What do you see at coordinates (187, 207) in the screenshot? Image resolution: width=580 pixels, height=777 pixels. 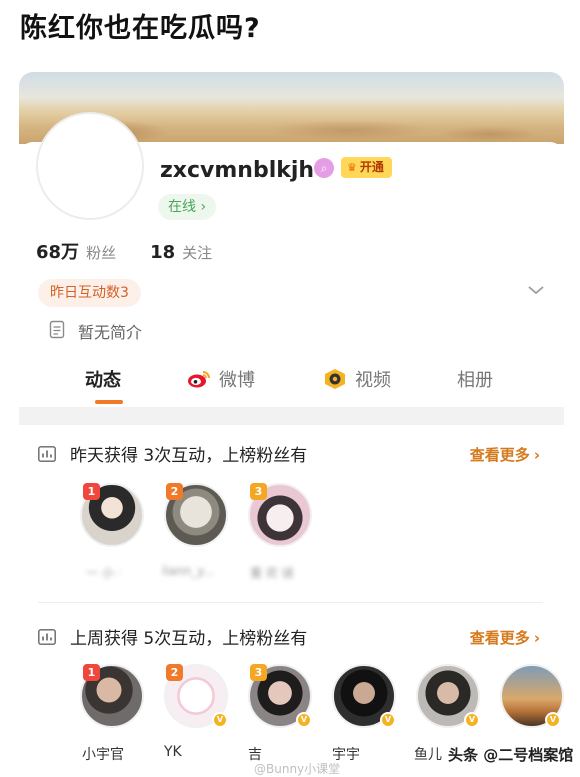 I see `online-status-pill: 在线 ›` at bounding box center [187, 207].